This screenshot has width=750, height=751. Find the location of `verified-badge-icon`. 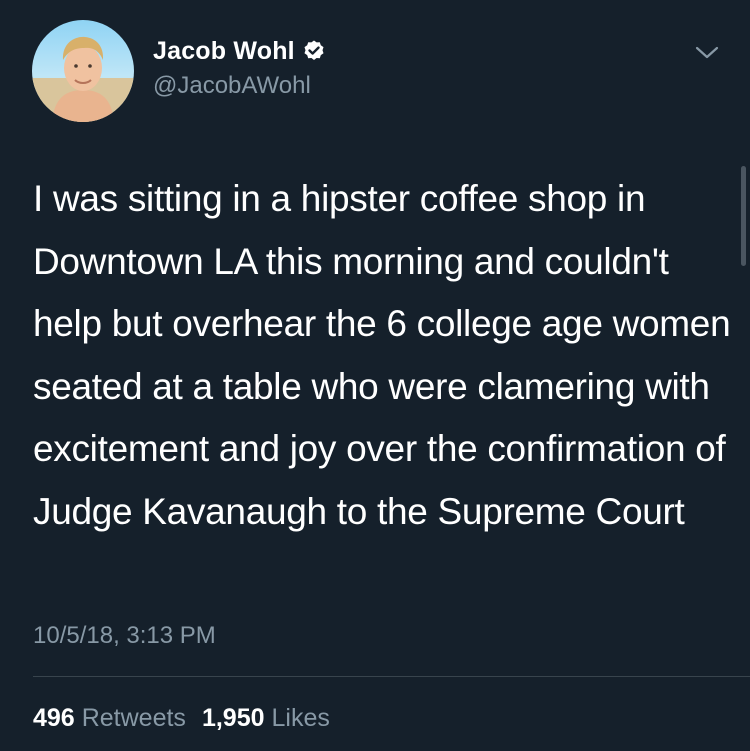

verified-badge-icon is located at coordinates (314, 51).